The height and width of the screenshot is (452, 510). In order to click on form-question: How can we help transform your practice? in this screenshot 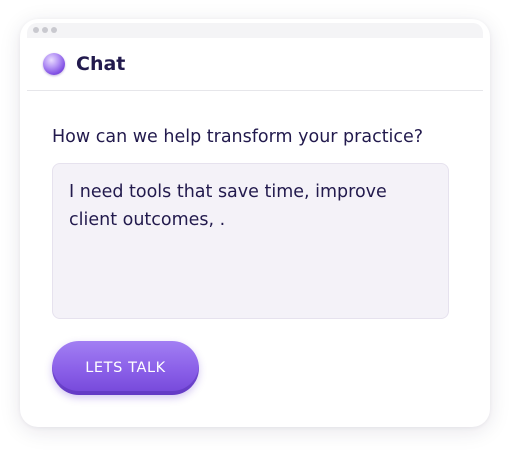, I will do `click(238, 137)`.